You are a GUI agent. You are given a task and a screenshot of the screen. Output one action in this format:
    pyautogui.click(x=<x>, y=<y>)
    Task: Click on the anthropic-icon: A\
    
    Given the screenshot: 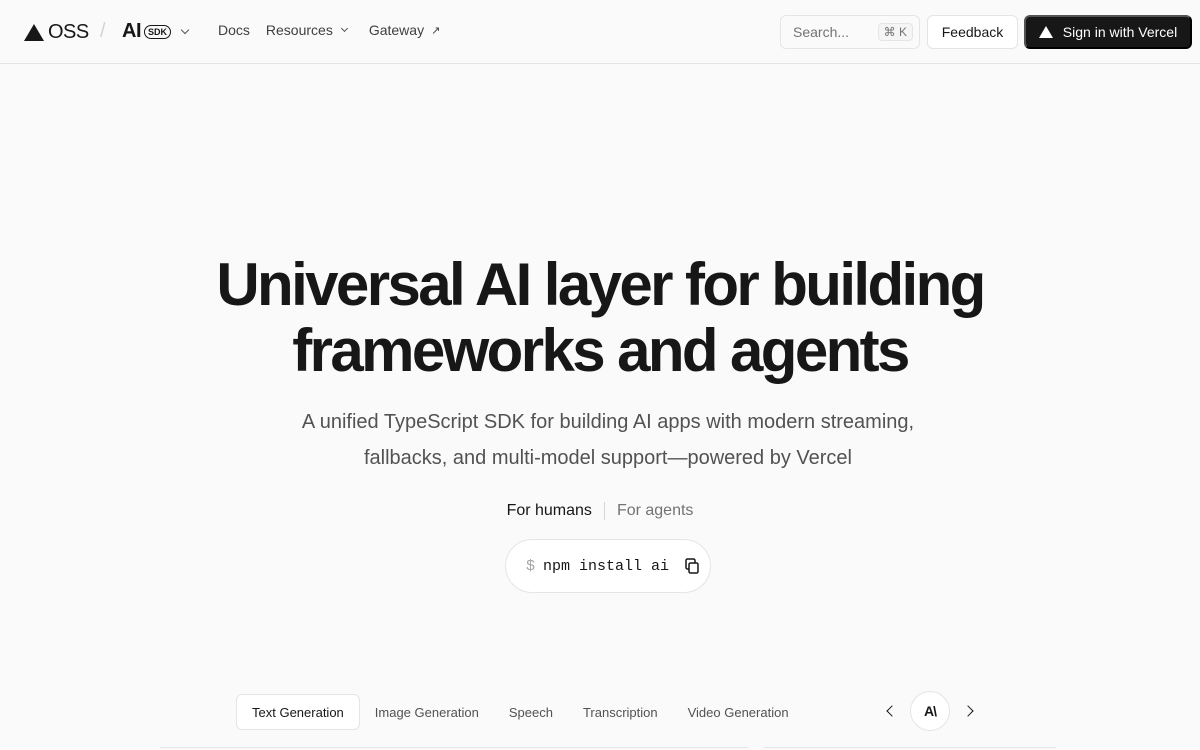 What is the action you would take?
    pyautogui.click(x=930, y=711)
    